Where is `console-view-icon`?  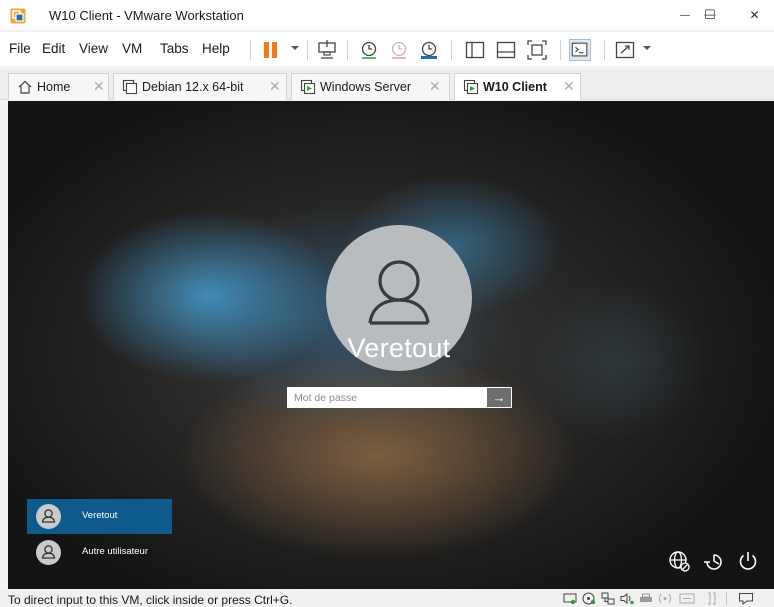
console-view-icon is located at coordinates (580, 50).